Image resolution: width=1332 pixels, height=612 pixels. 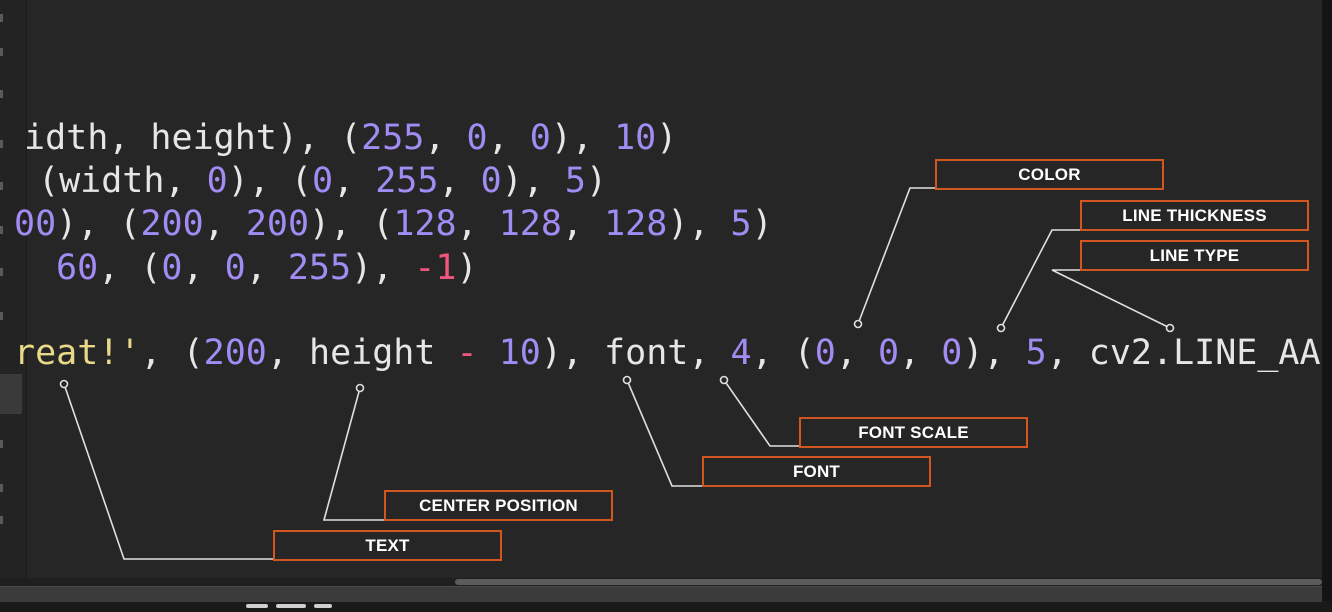 I want to click on annotation-font-scale: FONT SCALE, so click(x=913, y=432).